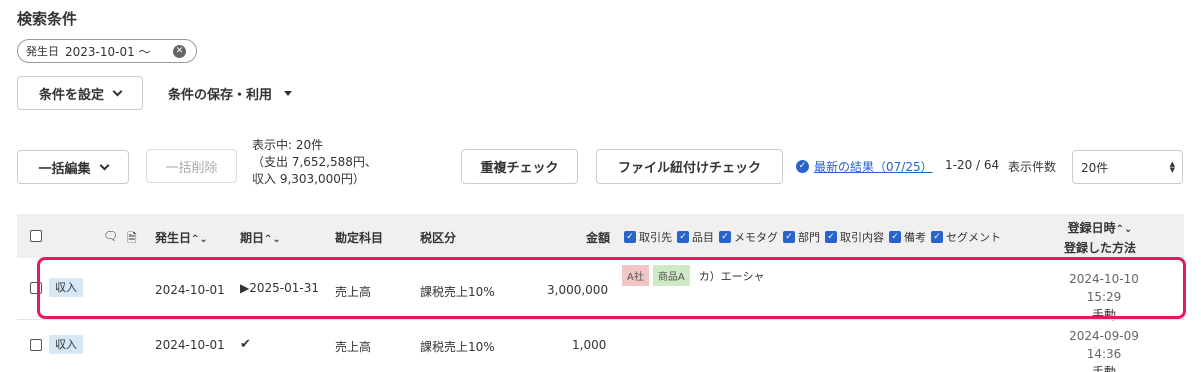 Image resolution: width=1201 pixels, height=372 pixels. I want to click on header-date-label: 発生日, so click(173, 238).